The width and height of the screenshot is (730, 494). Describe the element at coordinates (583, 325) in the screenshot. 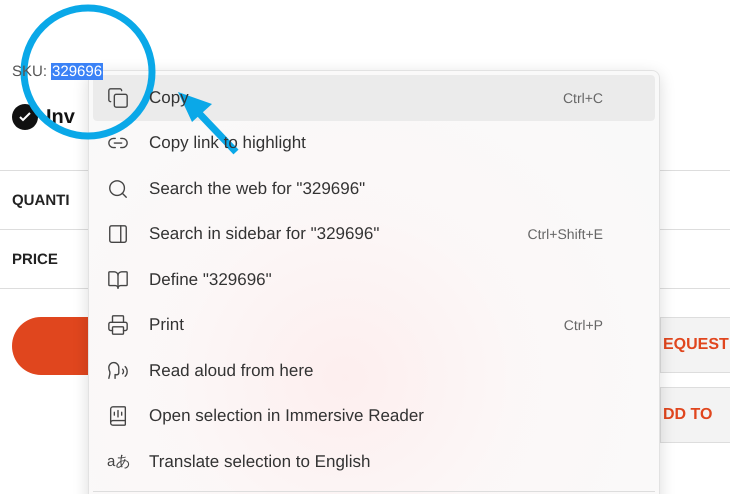

I see `shortcut-label: Ctrl+P` at that location.